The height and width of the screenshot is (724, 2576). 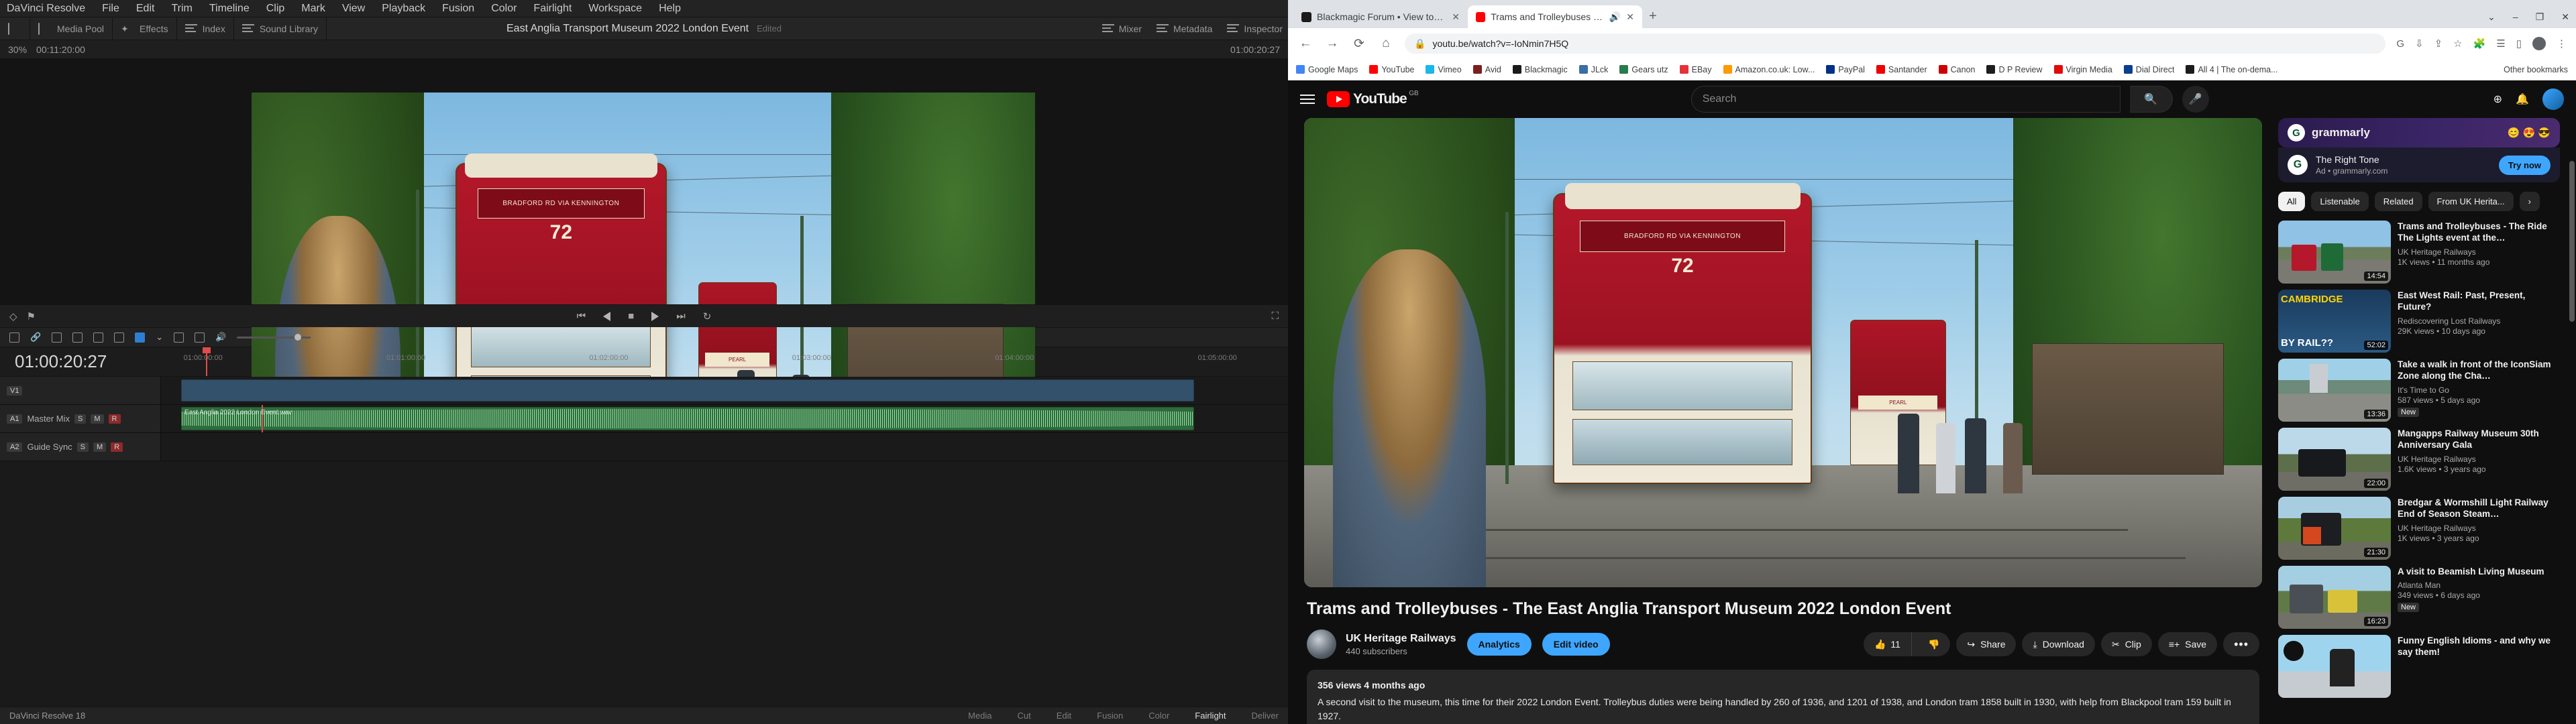 I want to click on menu-trim: Trim, so click(x=181, y=9).